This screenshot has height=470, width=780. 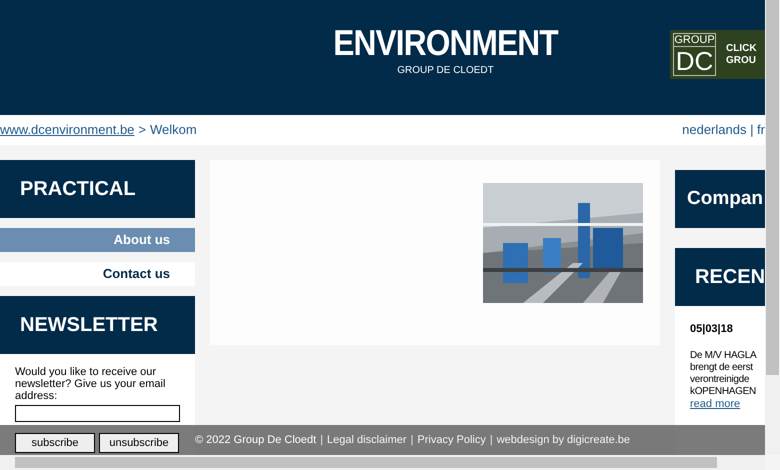 What do you see at coordinates (695, 61) in the screenshot?
I see `logo-text: DC` at bounding box center [695, 61].